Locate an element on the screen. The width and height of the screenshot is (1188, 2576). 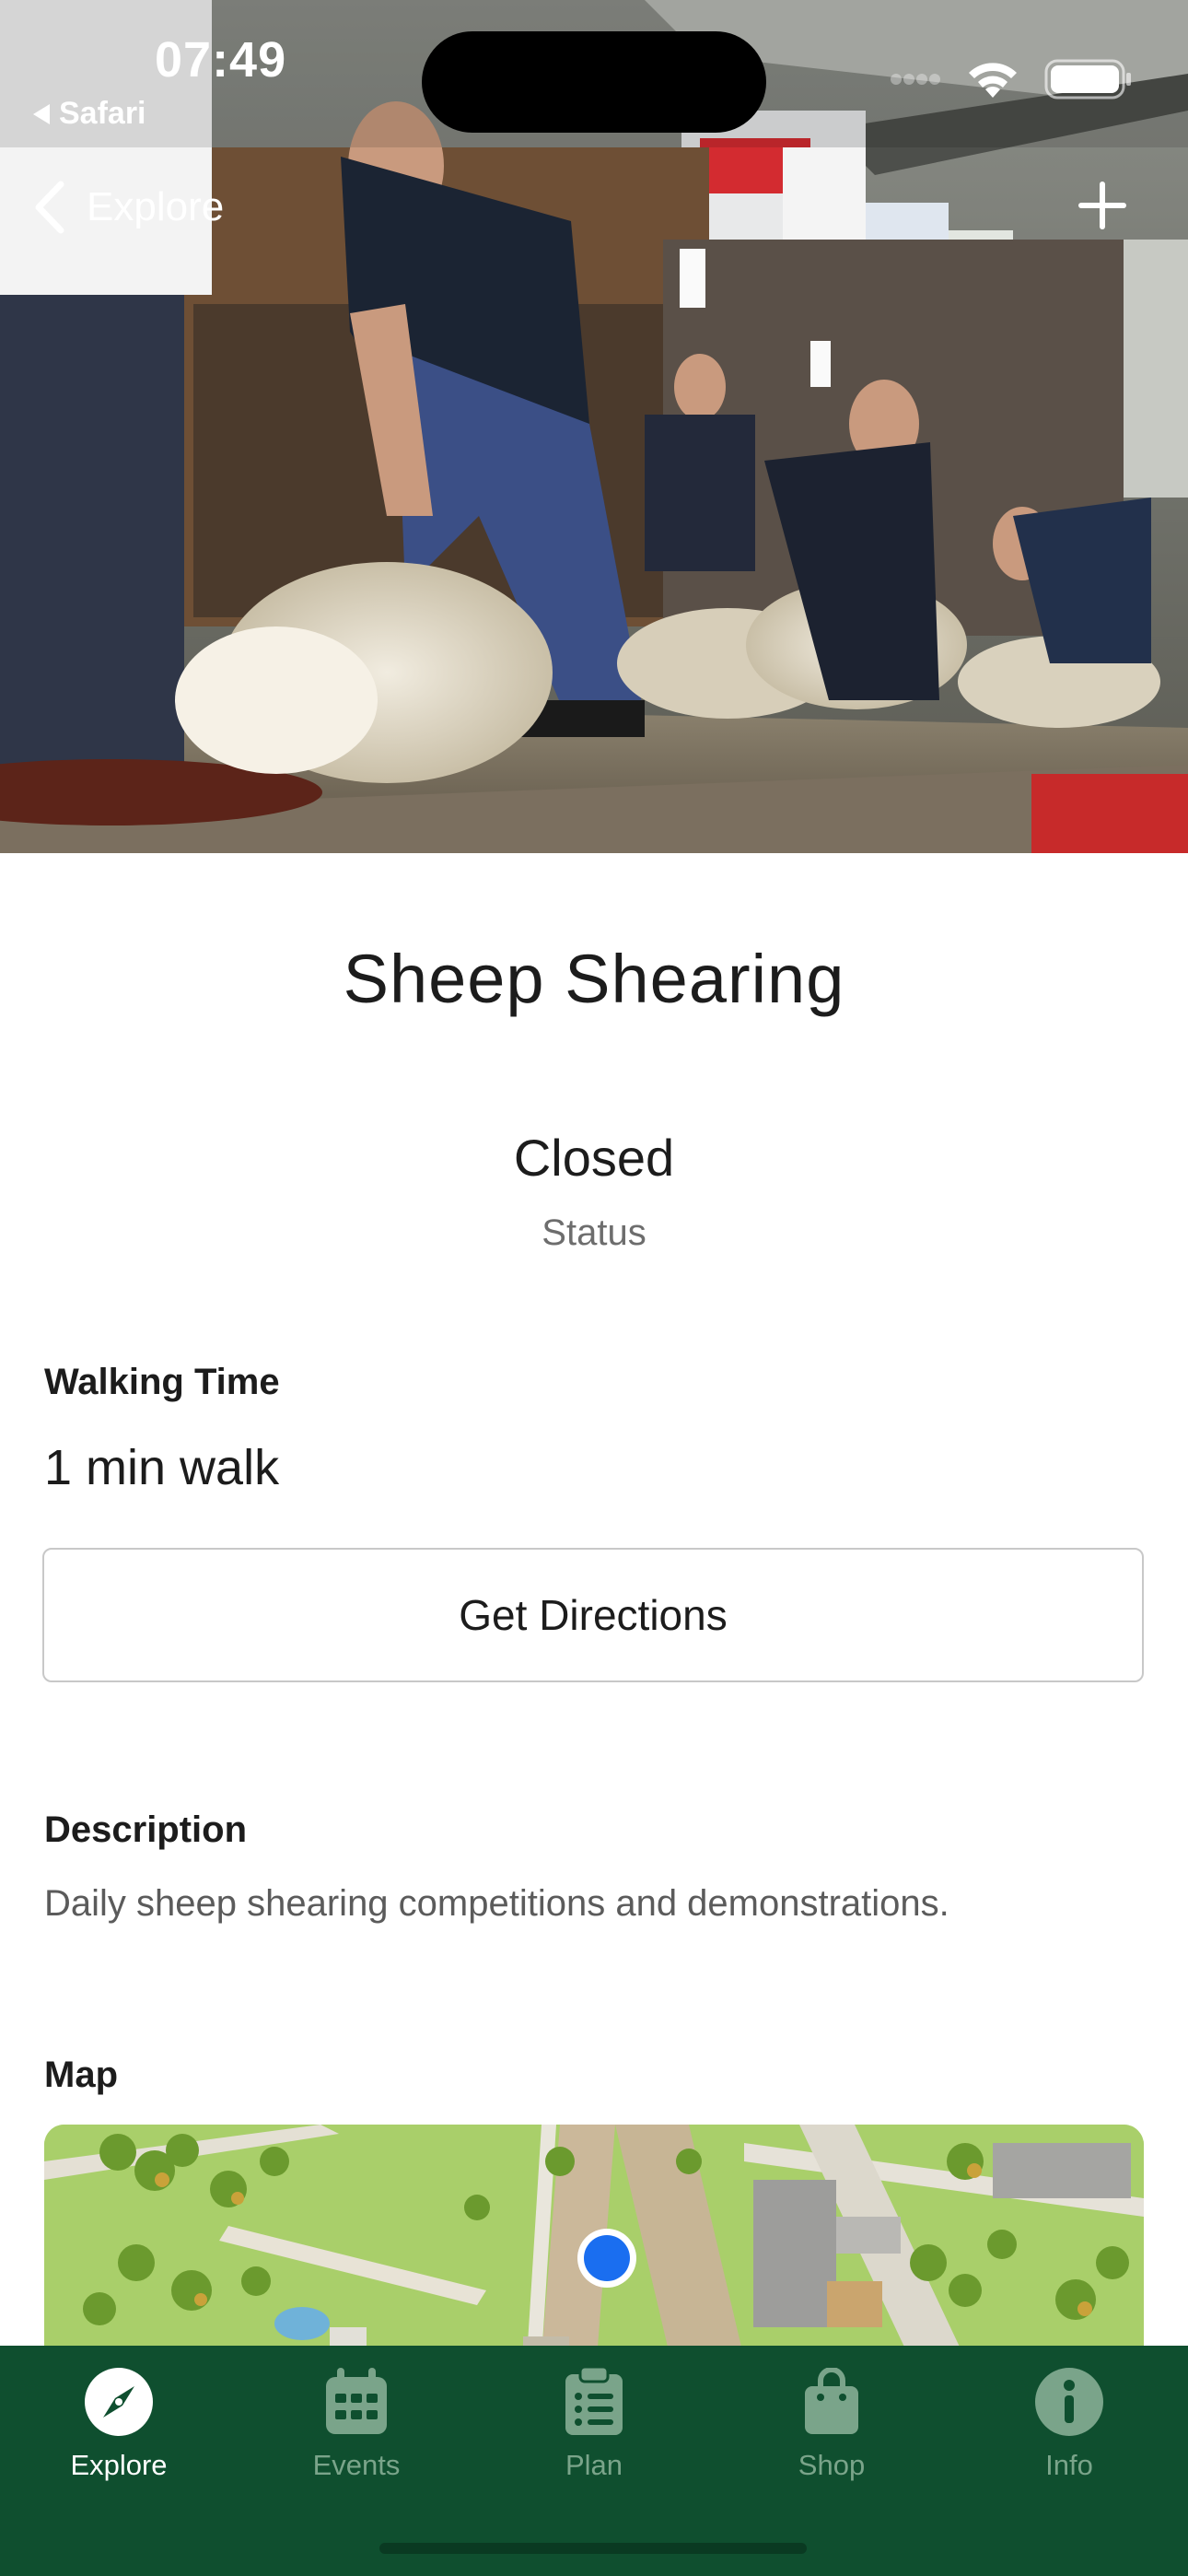
tab-bar: Explore Events Plan Shop Info is located at coordinates (594, 2461).